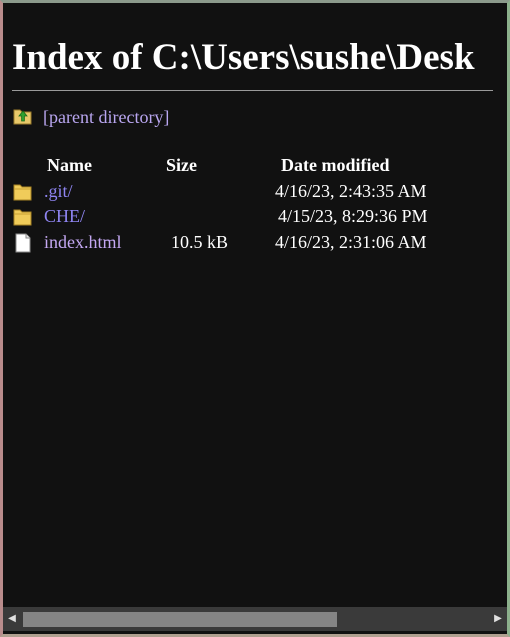 This screenshot has height=637, width=510. I want to click on file-icon, so click(23, 243).